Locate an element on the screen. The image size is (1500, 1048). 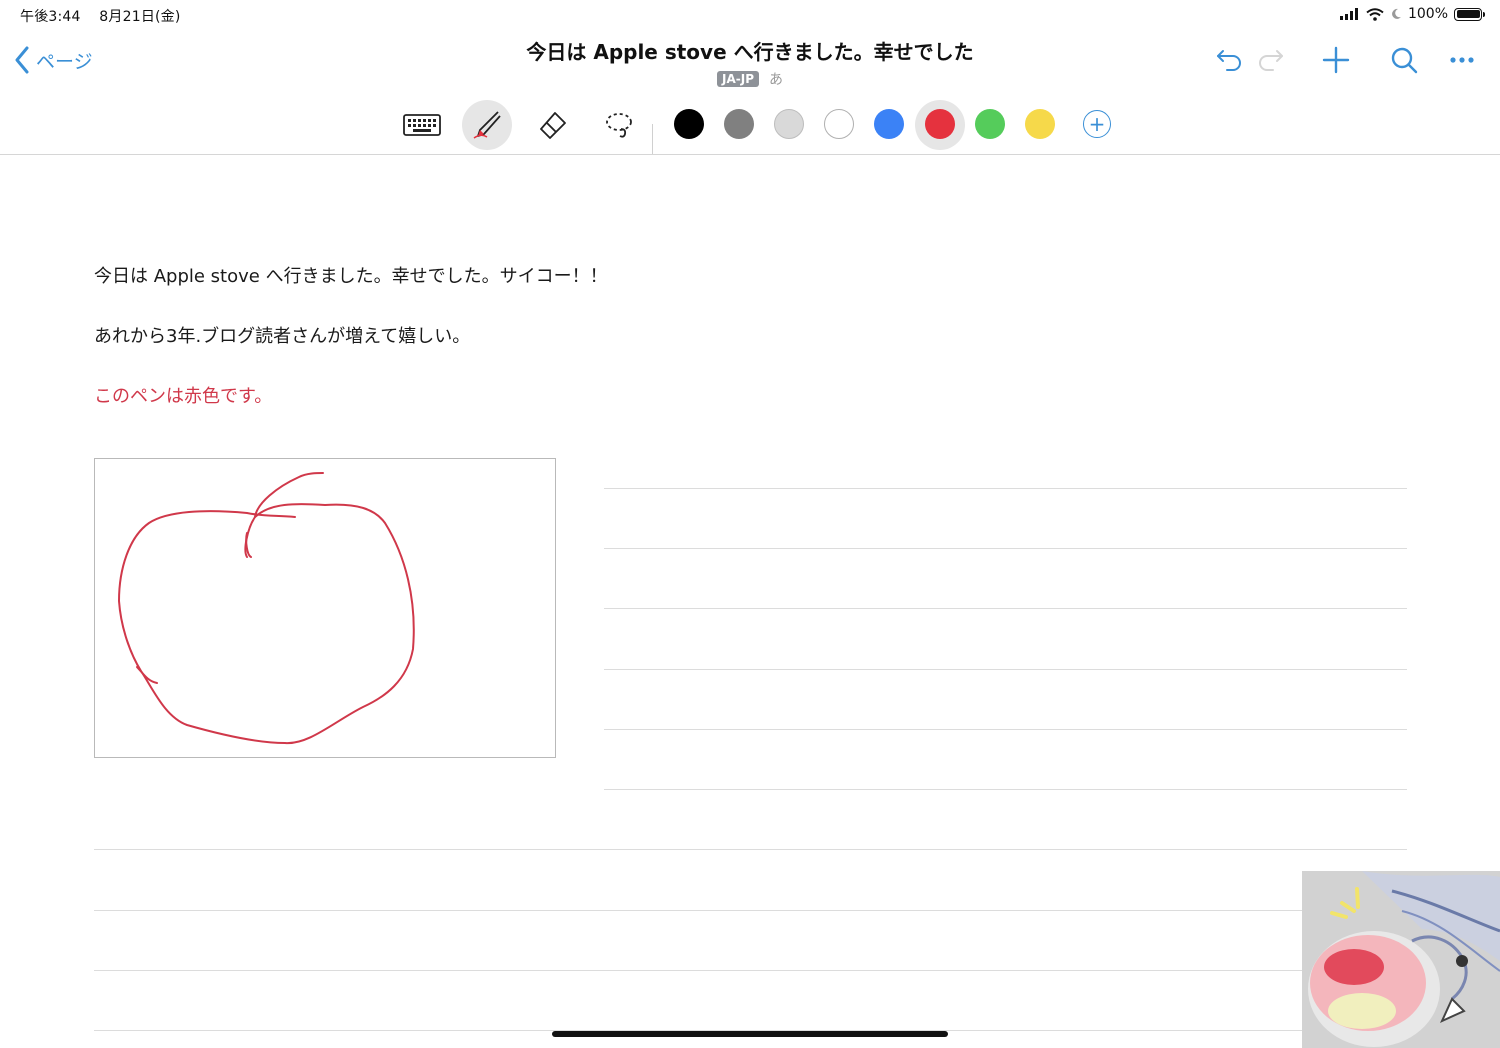
language-badge: JA-JP is located at coordinates (738, 79).